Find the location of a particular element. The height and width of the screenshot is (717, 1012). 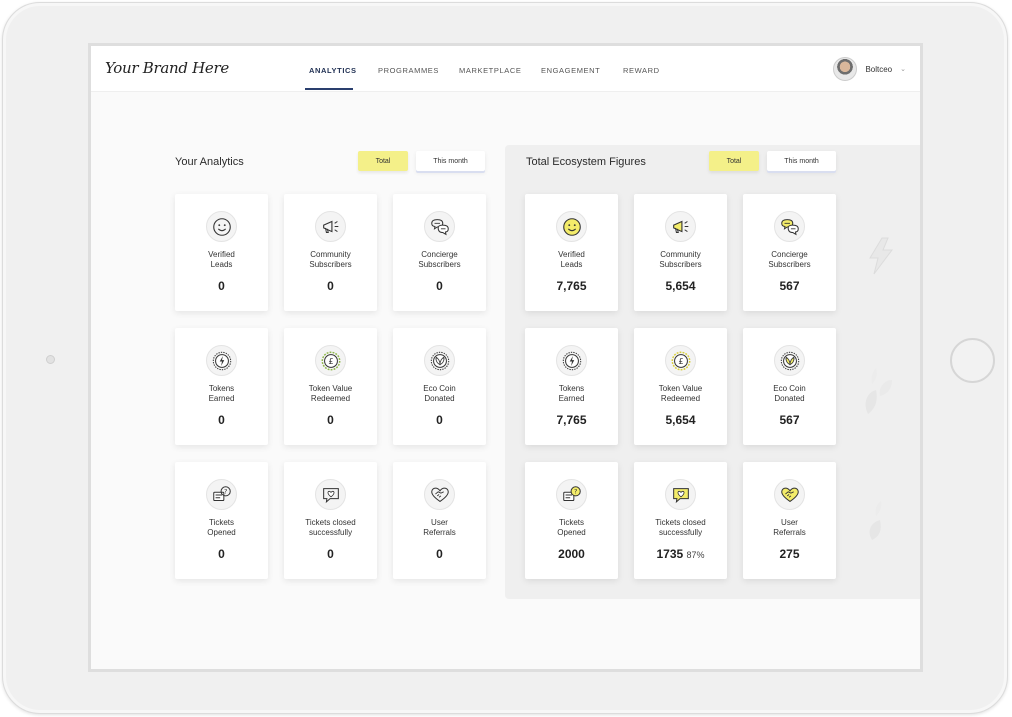

your-analytics-total-toggle: Total is located at coordinates (383, 161).